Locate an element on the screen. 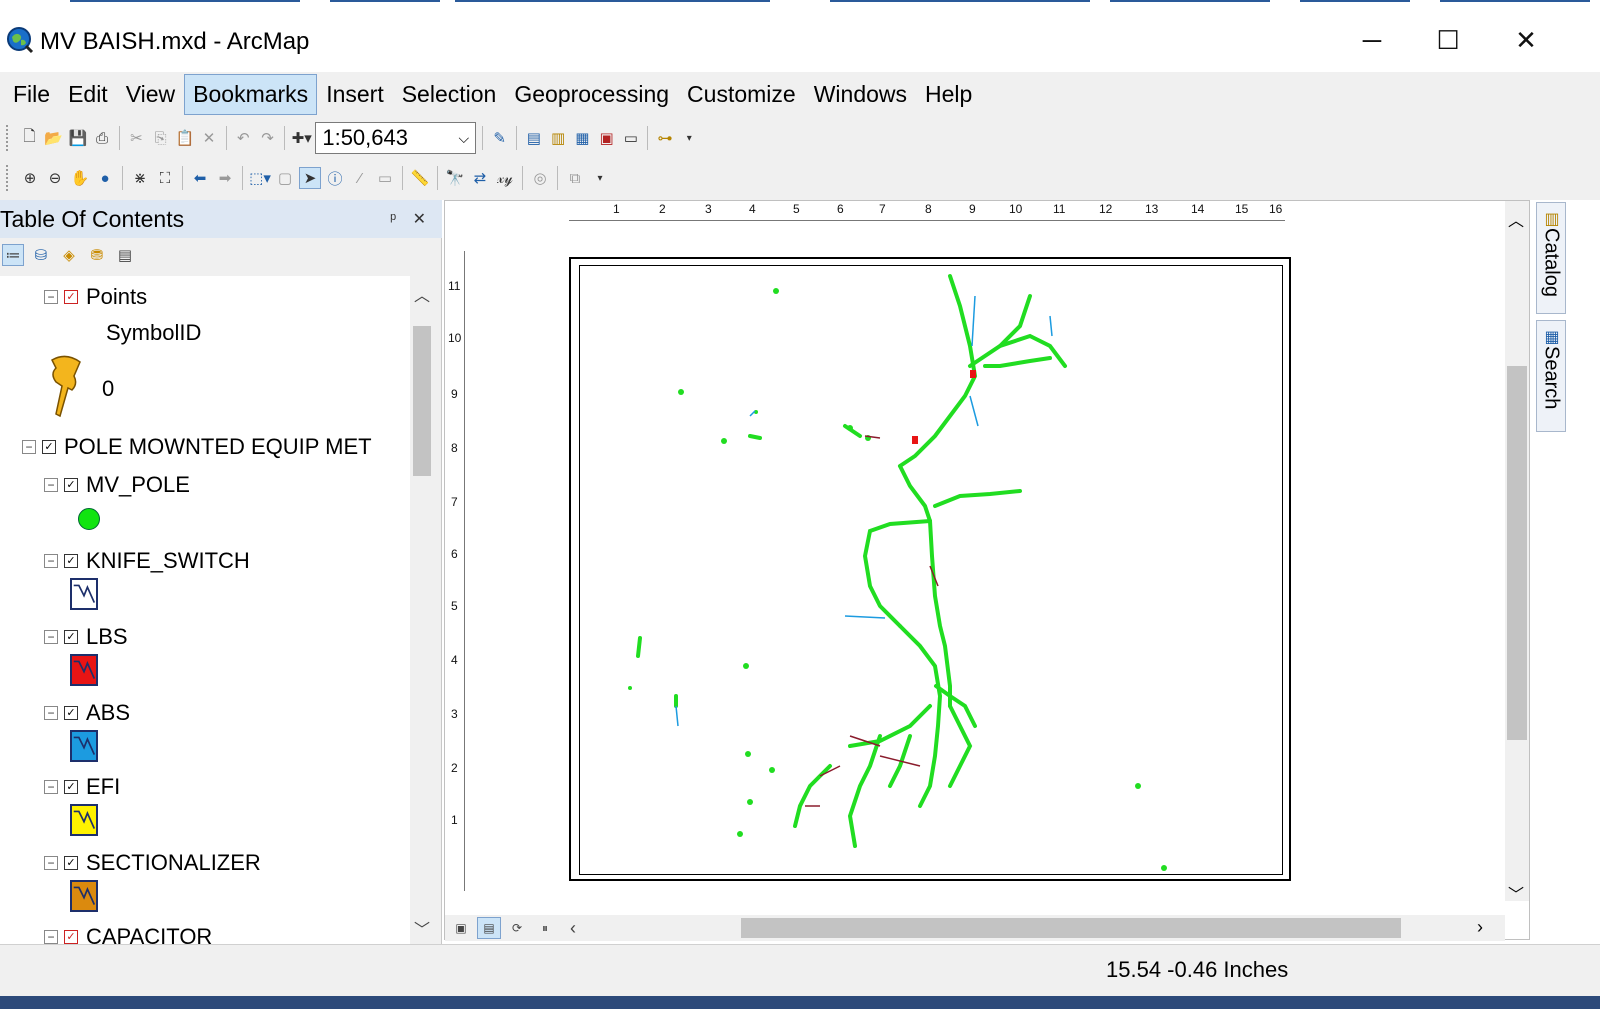 The width and height of the screenshot is (1600, 1009). save-icon: 💾 is located at coordinates (77, 138).